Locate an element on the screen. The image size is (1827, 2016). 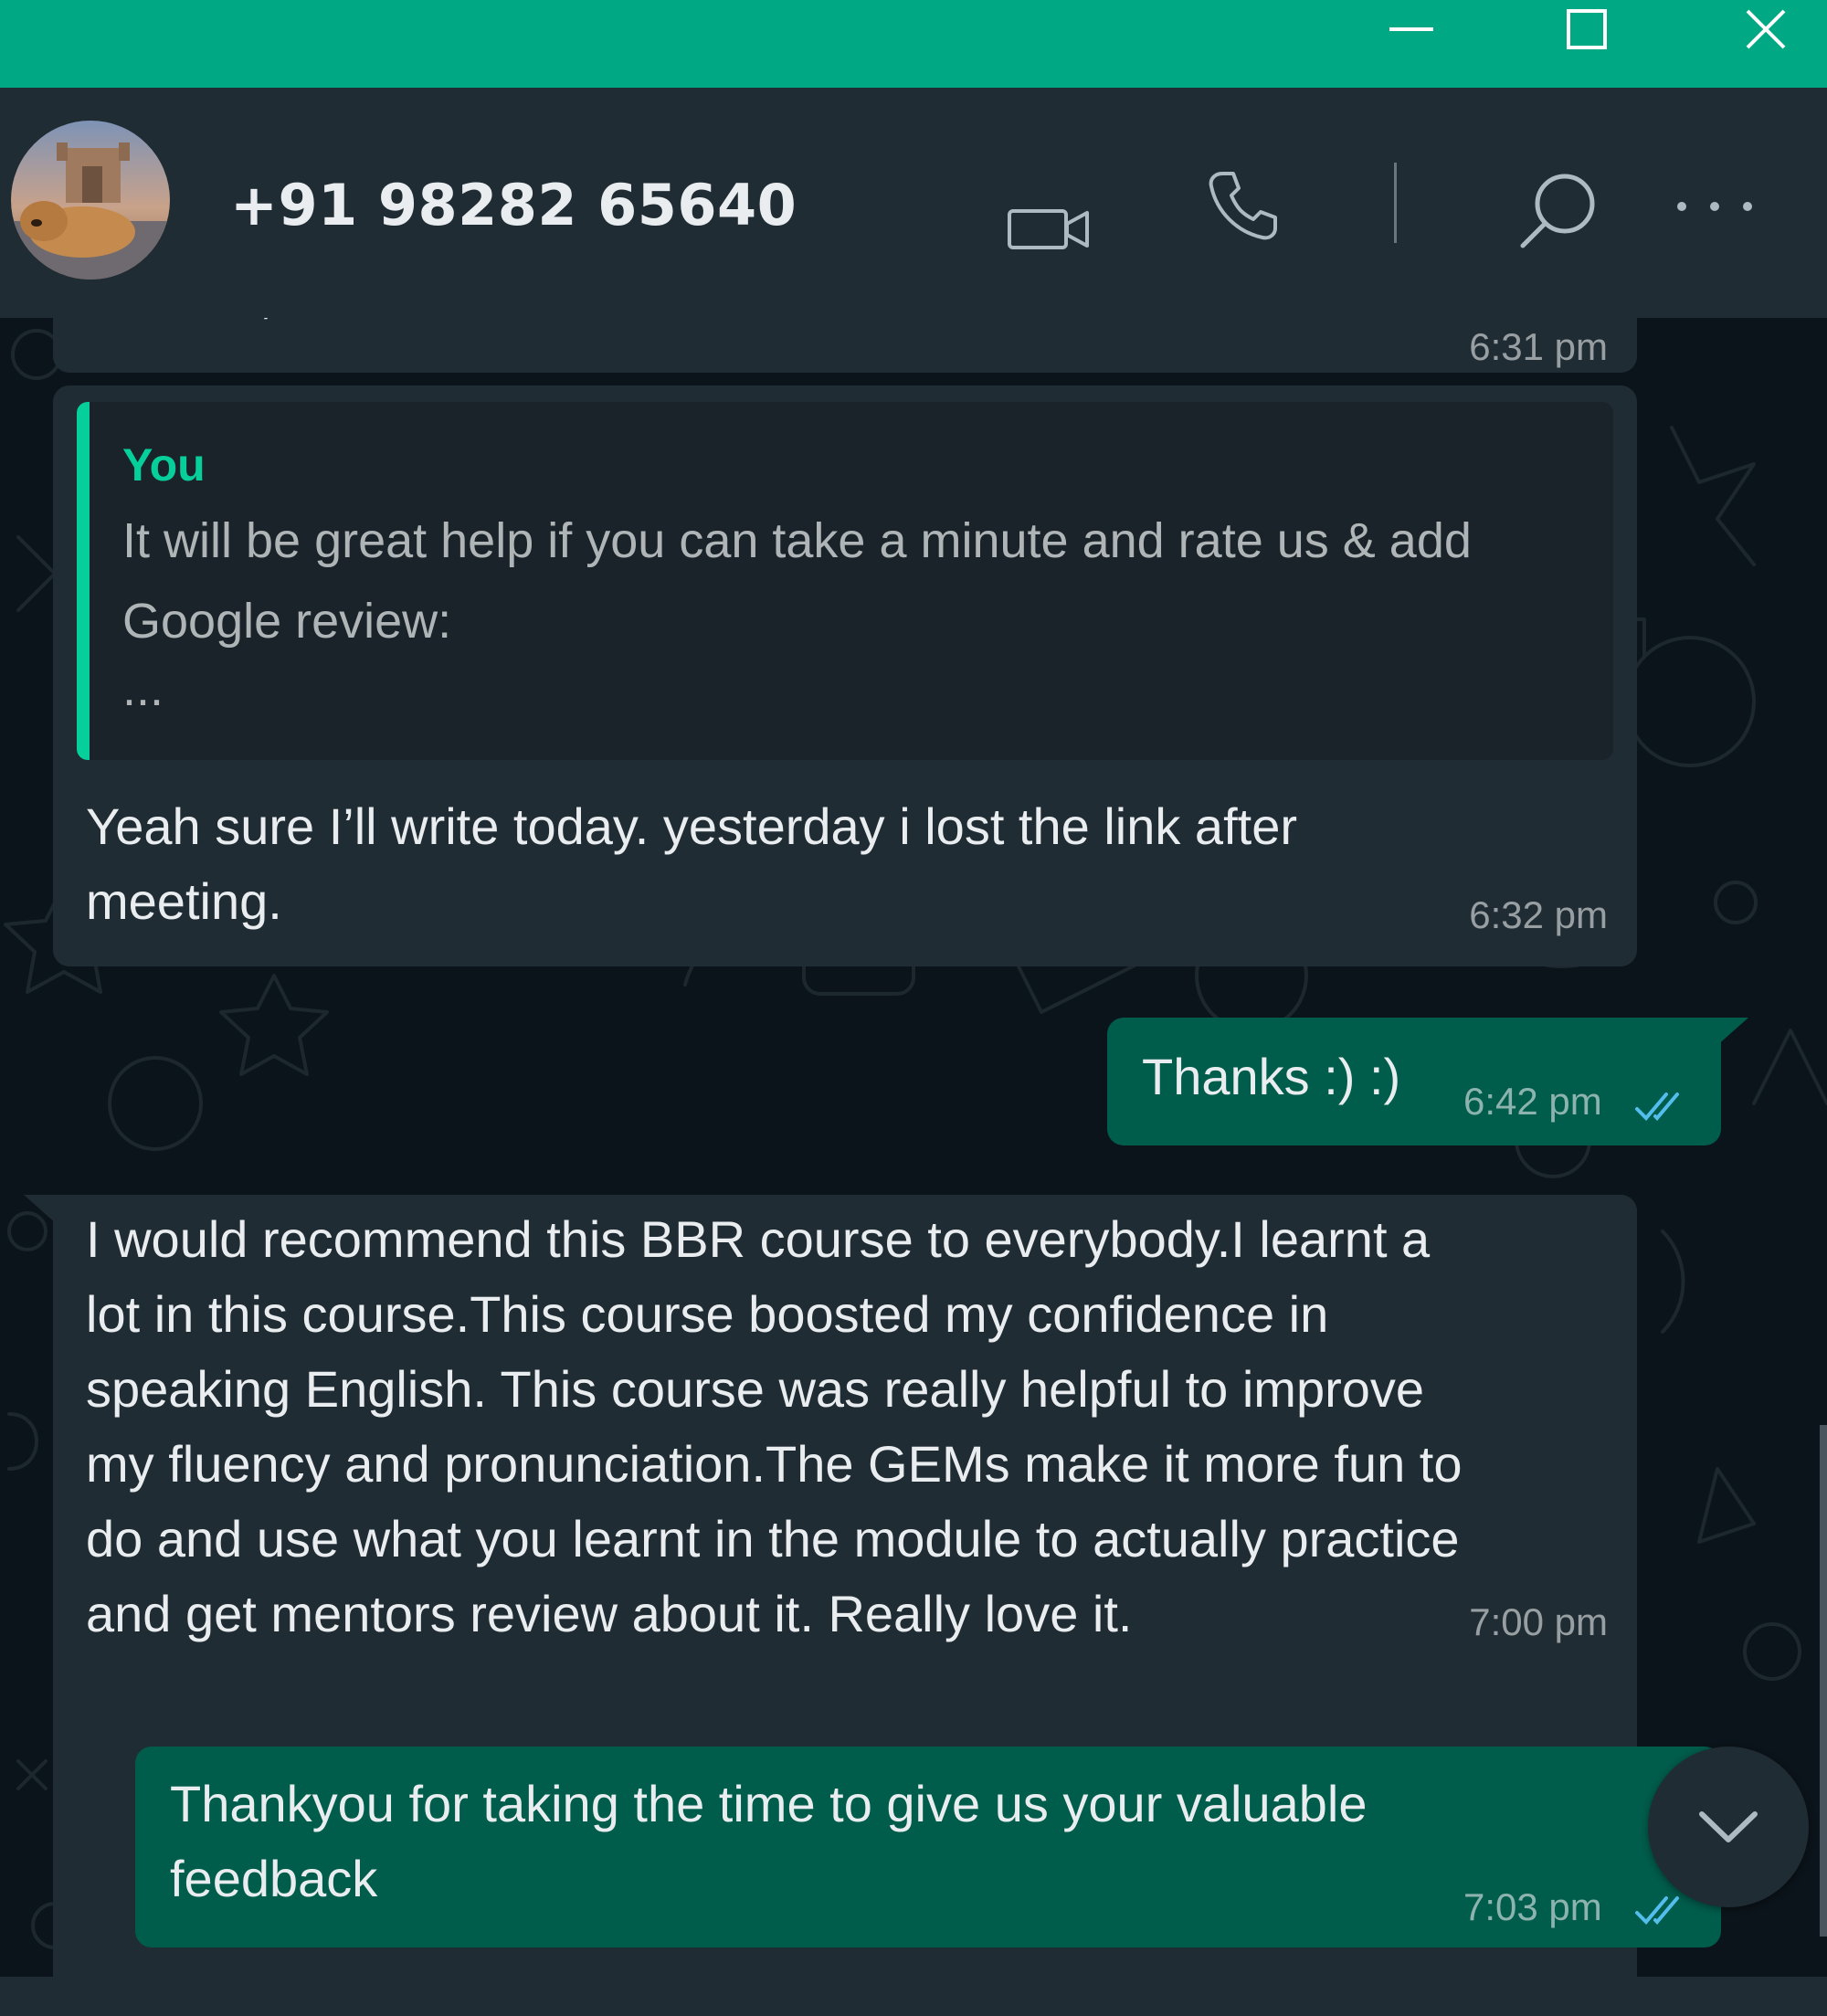
message-outgoing: Thanks :) :) 6:42 pm is located at coordinates (1414, 1081).